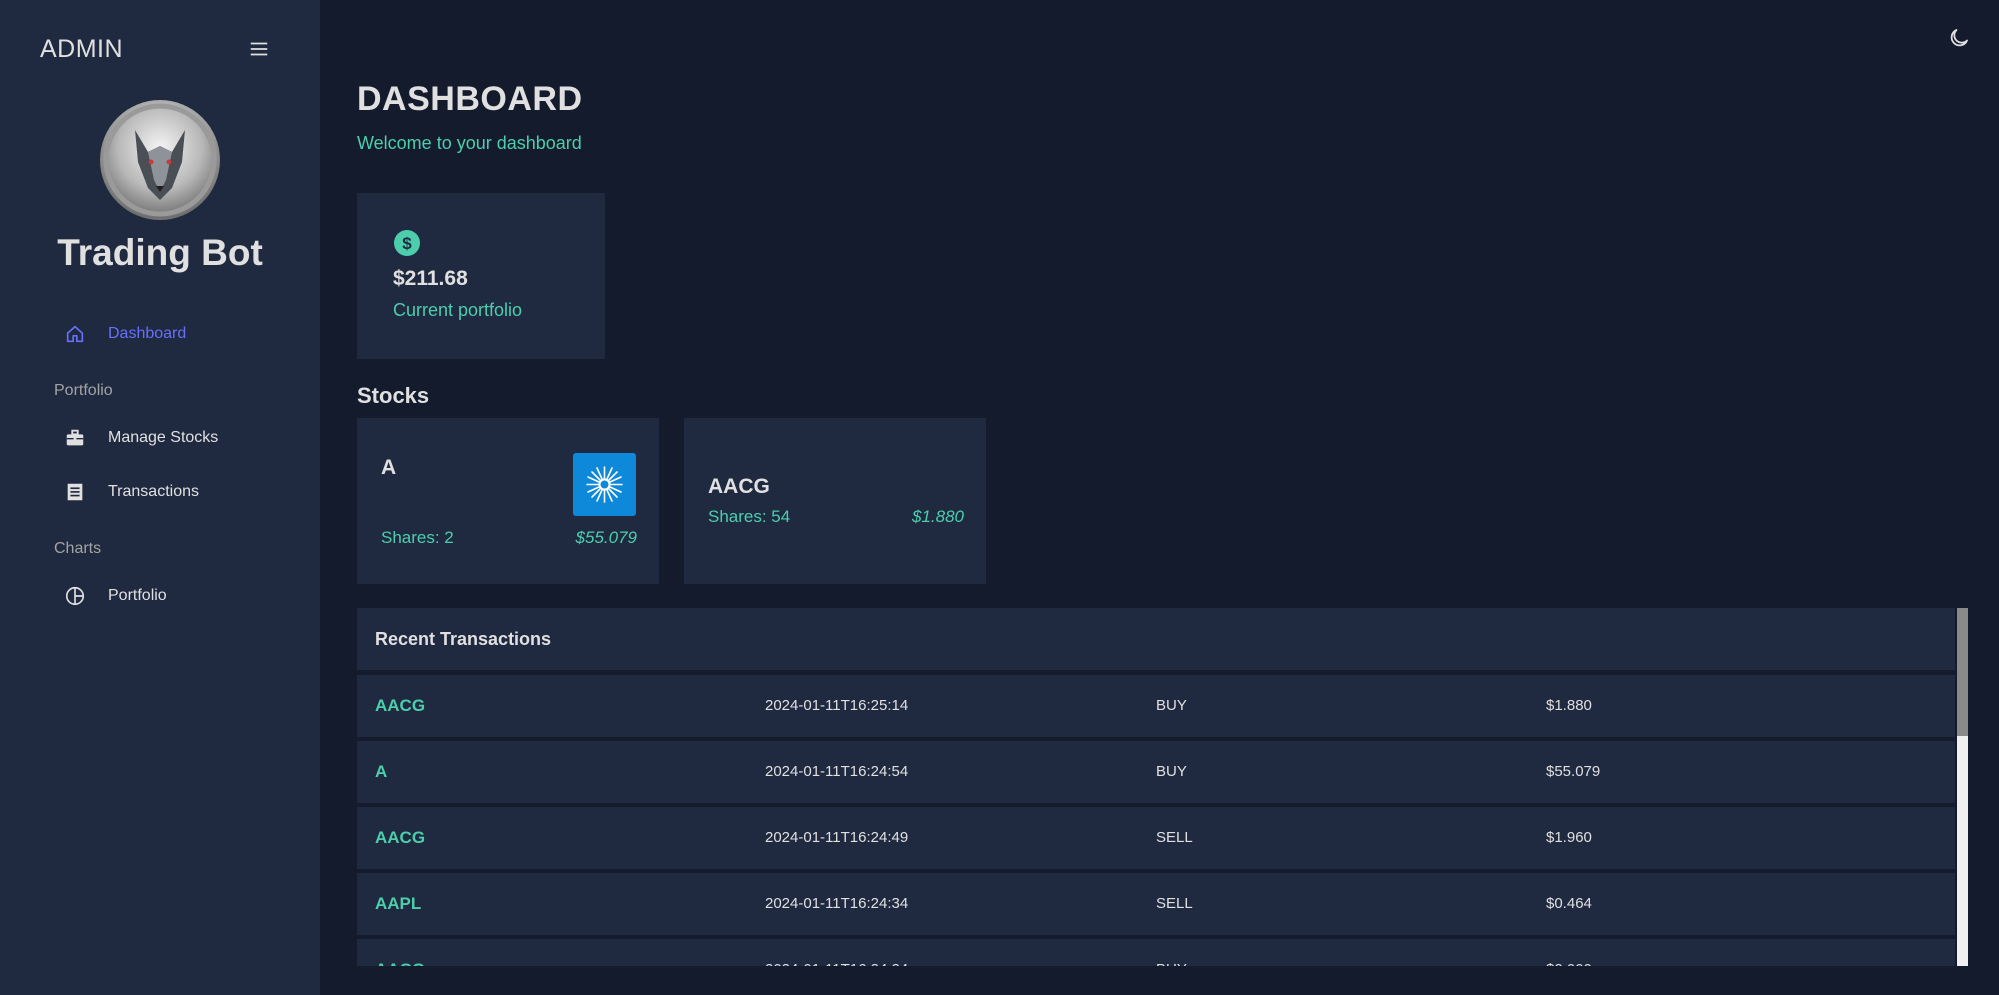 This screenshot has width=1999, height=995. I want to click on table-row: A 2024-01-11T16:24:54 BUY $55.079, so click(1156, 772).